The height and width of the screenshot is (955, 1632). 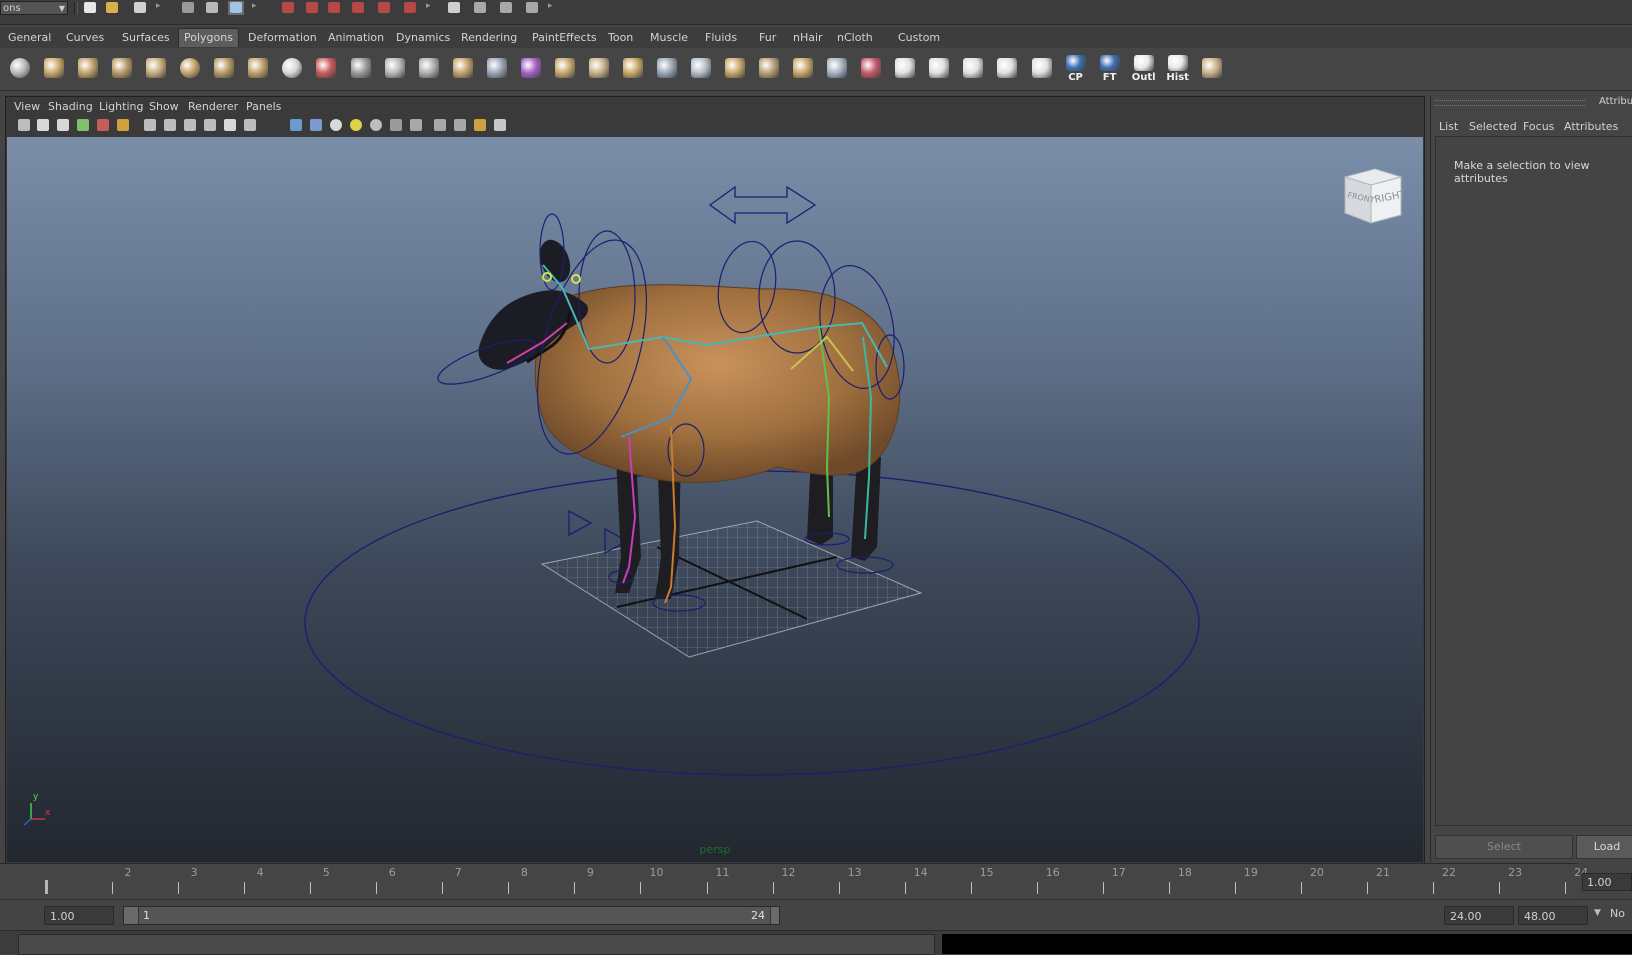 I want to click on smooth-button, so click(x=429, y=68).